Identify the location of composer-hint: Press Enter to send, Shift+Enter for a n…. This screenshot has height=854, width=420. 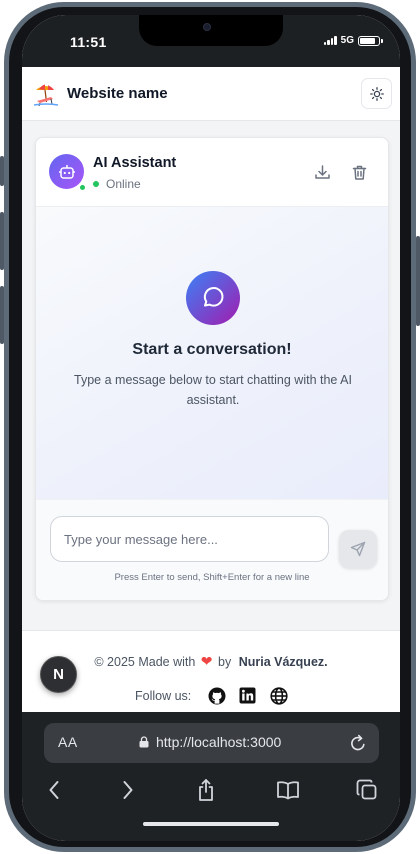
(212, 577).